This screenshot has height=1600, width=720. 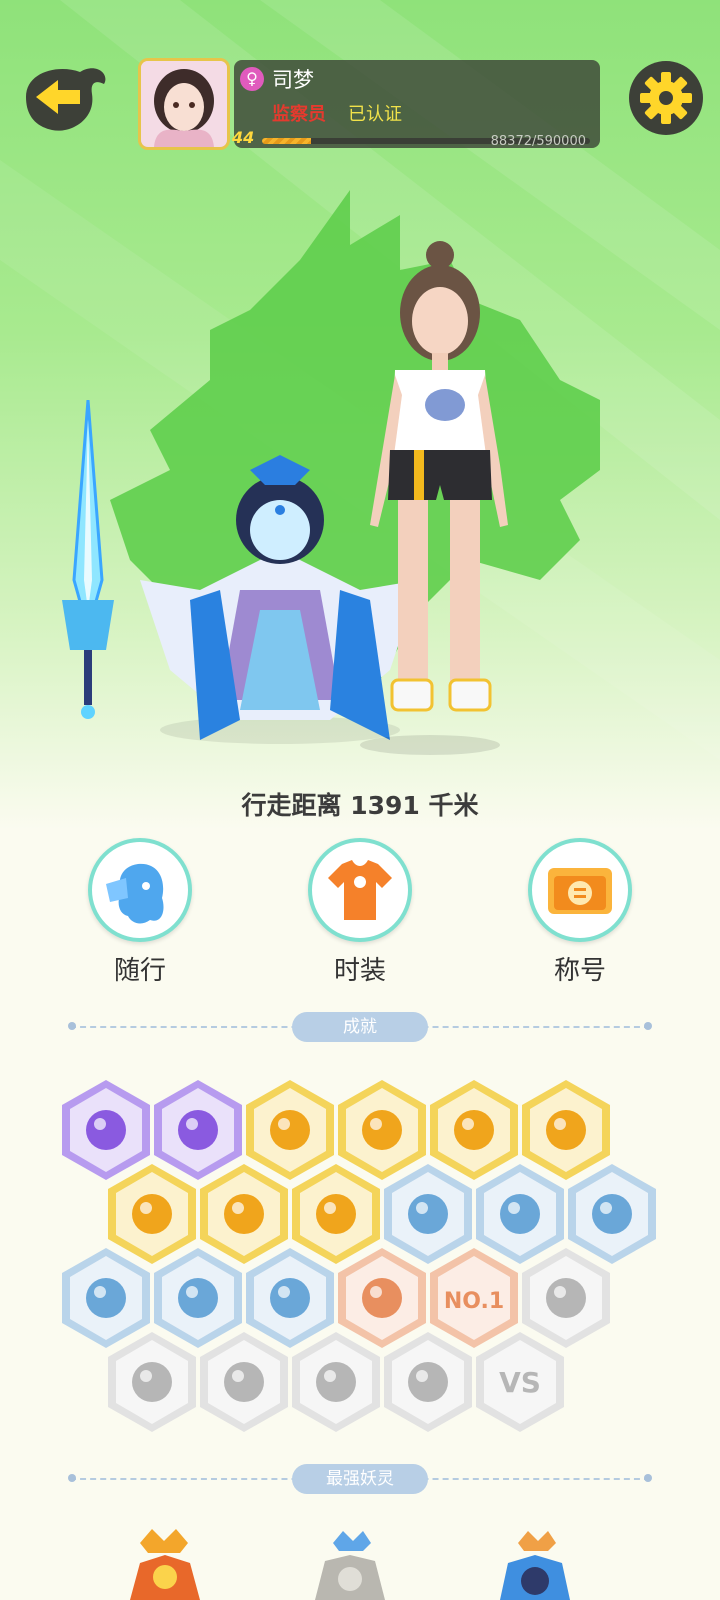 I want to click on portal-icon, so click(x=198, y=1298).